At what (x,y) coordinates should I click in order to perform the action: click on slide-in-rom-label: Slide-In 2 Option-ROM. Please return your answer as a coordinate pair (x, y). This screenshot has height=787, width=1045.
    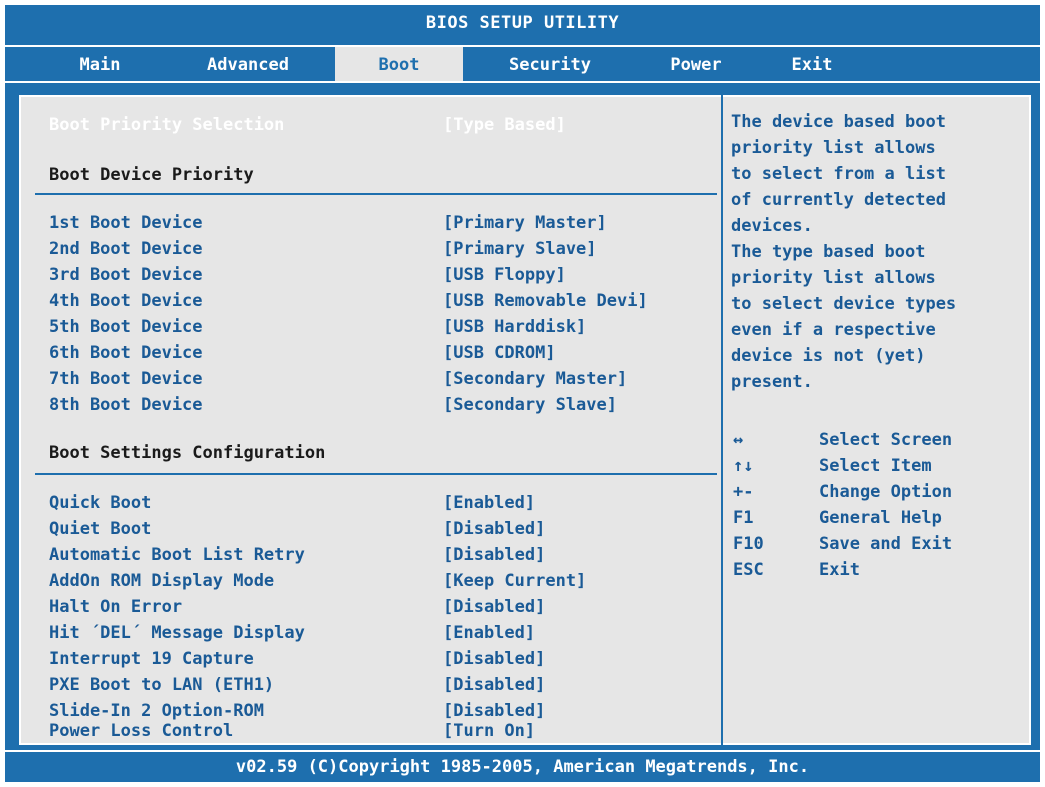
    Looking at the image, I should click on (156, 711).